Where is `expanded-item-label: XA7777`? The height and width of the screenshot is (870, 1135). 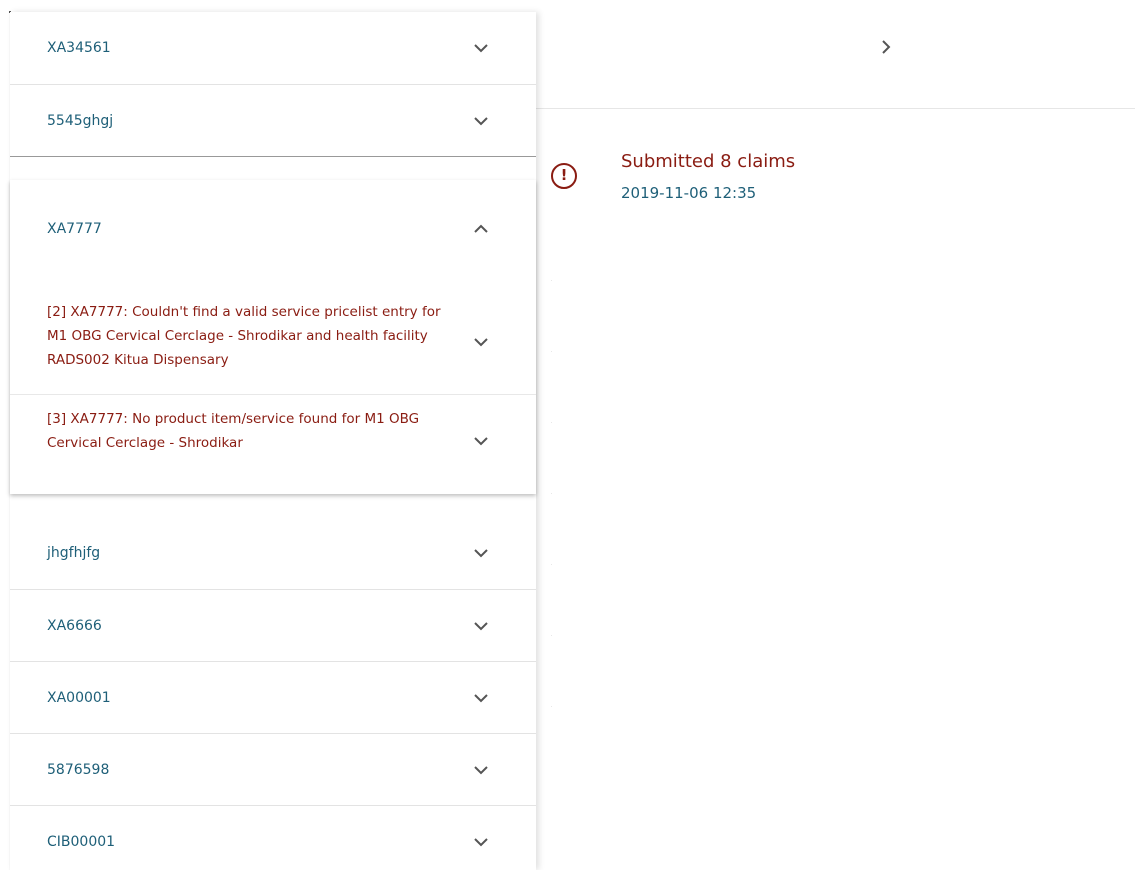
expanded-item-label: XA7777 is located at coordinates (74, 229).